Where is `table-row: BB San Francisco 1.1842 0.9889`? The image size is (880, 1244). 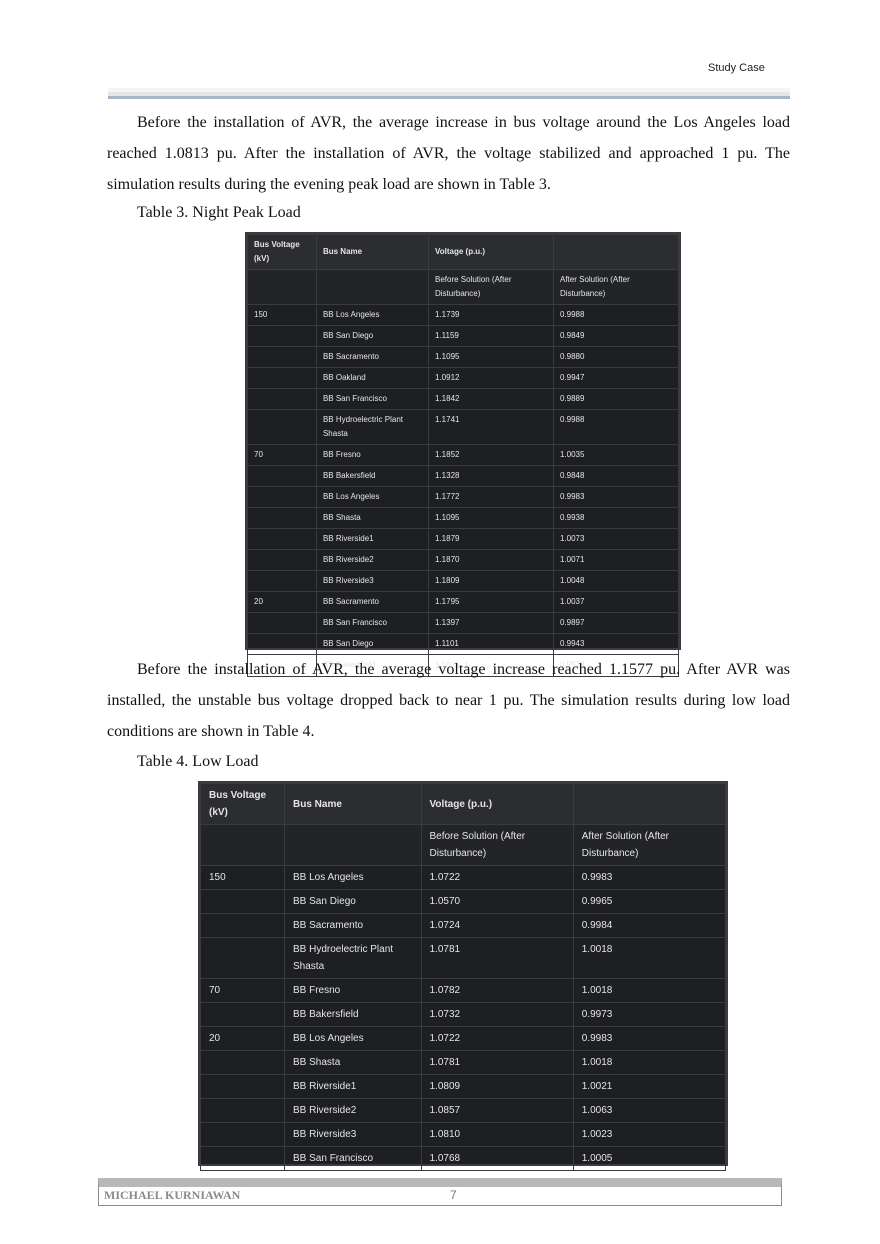
table-row: BB San Francisco 1.1842 0.9889 is located at coordinates (463, 399).